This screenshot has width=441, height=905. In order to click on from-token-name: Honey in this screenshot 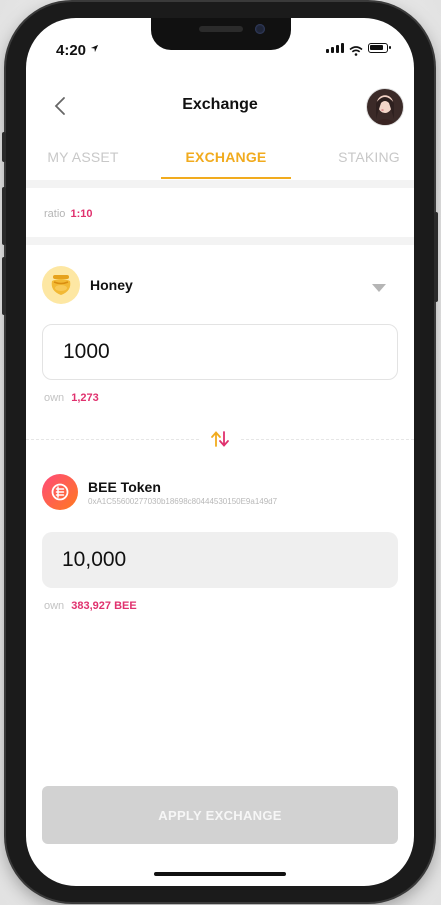, I will do `click(111, 285)`.